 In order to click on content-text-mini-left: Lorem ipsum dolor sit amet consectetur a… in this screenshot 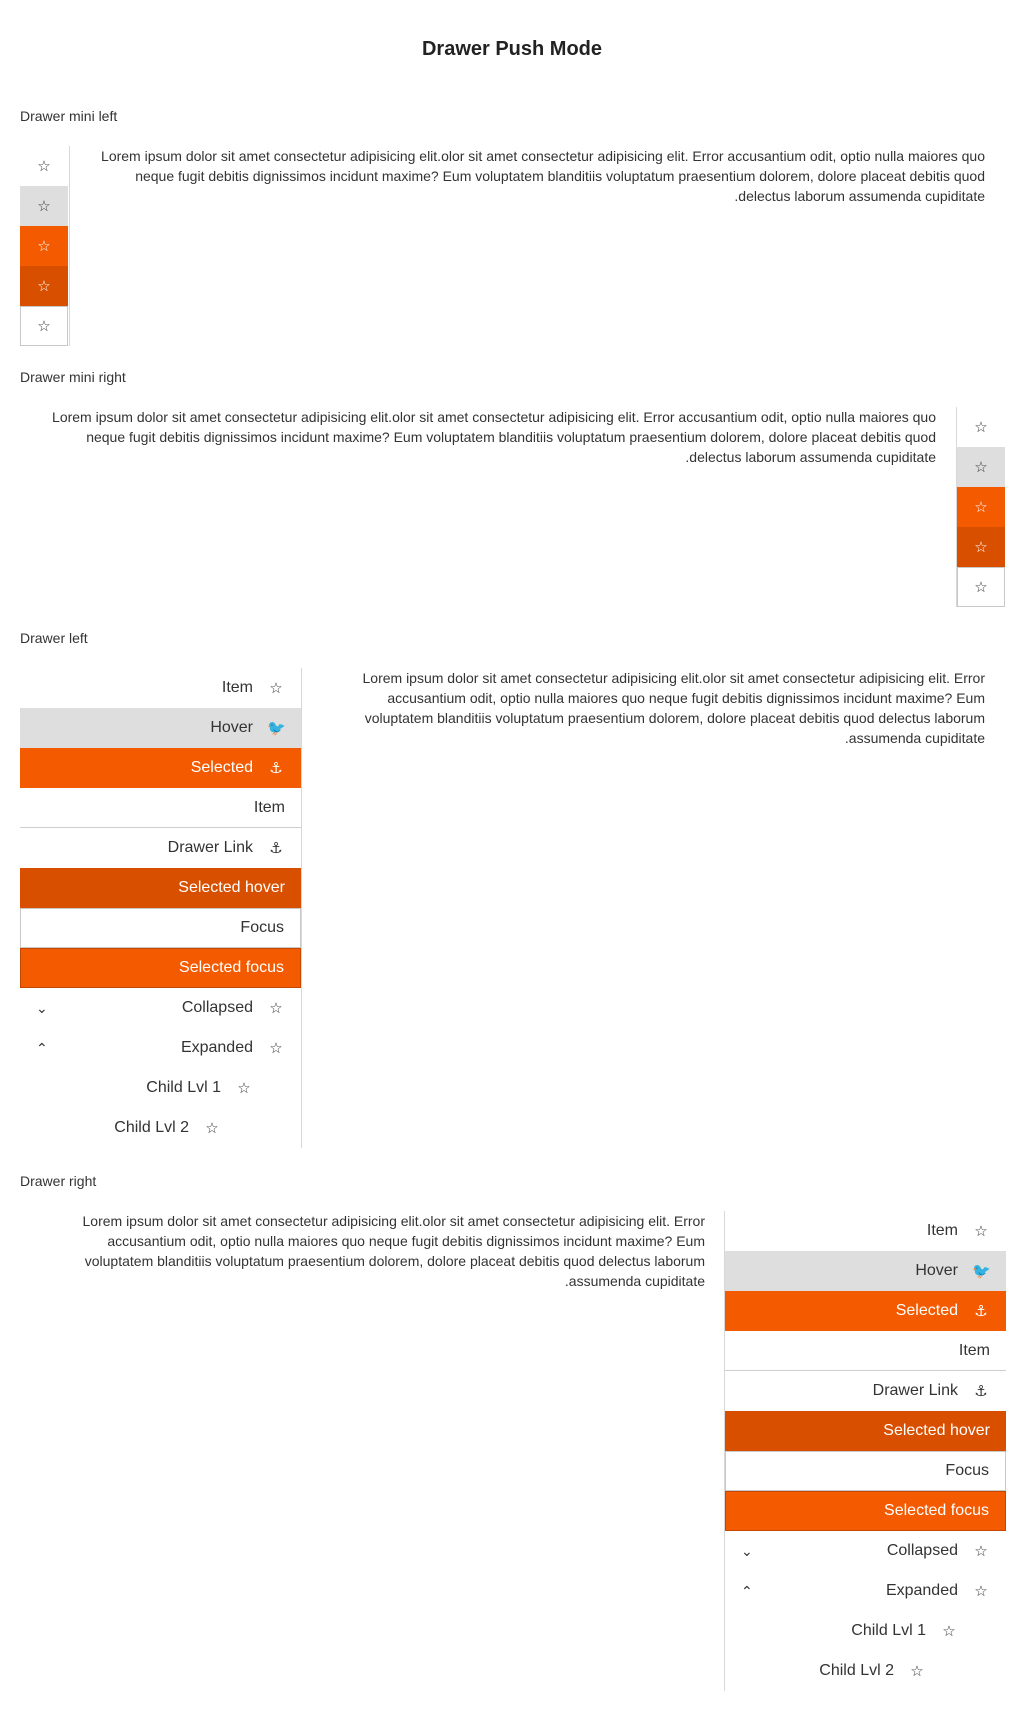, I will do `click(543, 176)`.